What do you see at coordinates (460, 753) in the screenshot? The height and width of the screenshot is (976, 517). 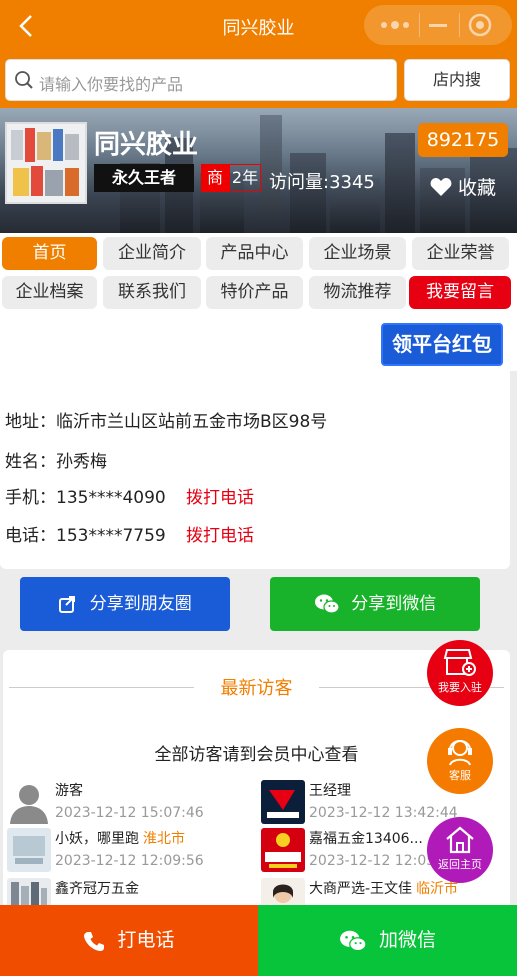 I see `customer-service-icon` at bounding box center [460, 753].